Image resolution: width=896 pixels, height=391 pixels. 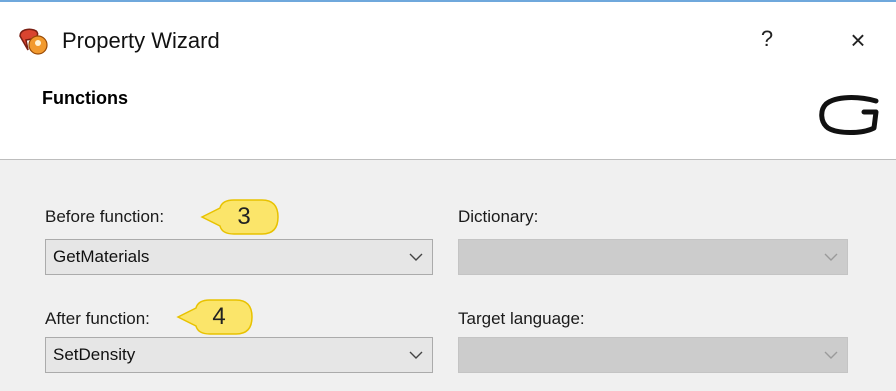 What do you see at coordinates (653, 355) in the screenshot?
I see `target-language-select` at bounding box center [653, 355].